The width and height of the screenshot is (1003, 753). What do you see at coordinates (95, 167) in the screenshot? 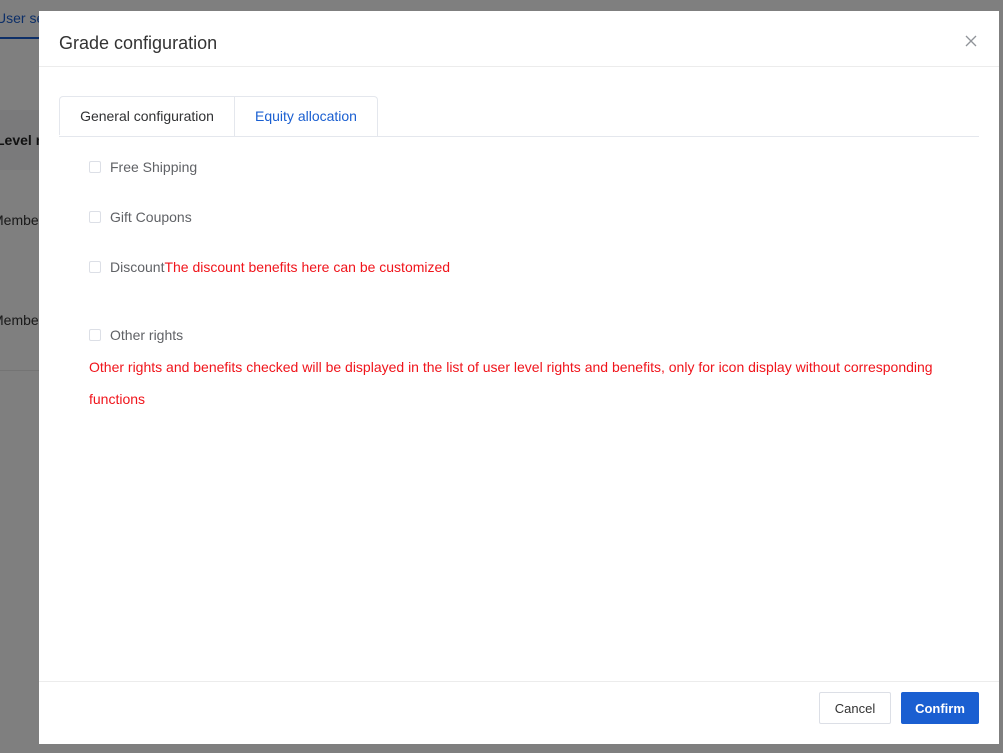
I see `free-shipping-checkbox` at bounding box center [95, 167].